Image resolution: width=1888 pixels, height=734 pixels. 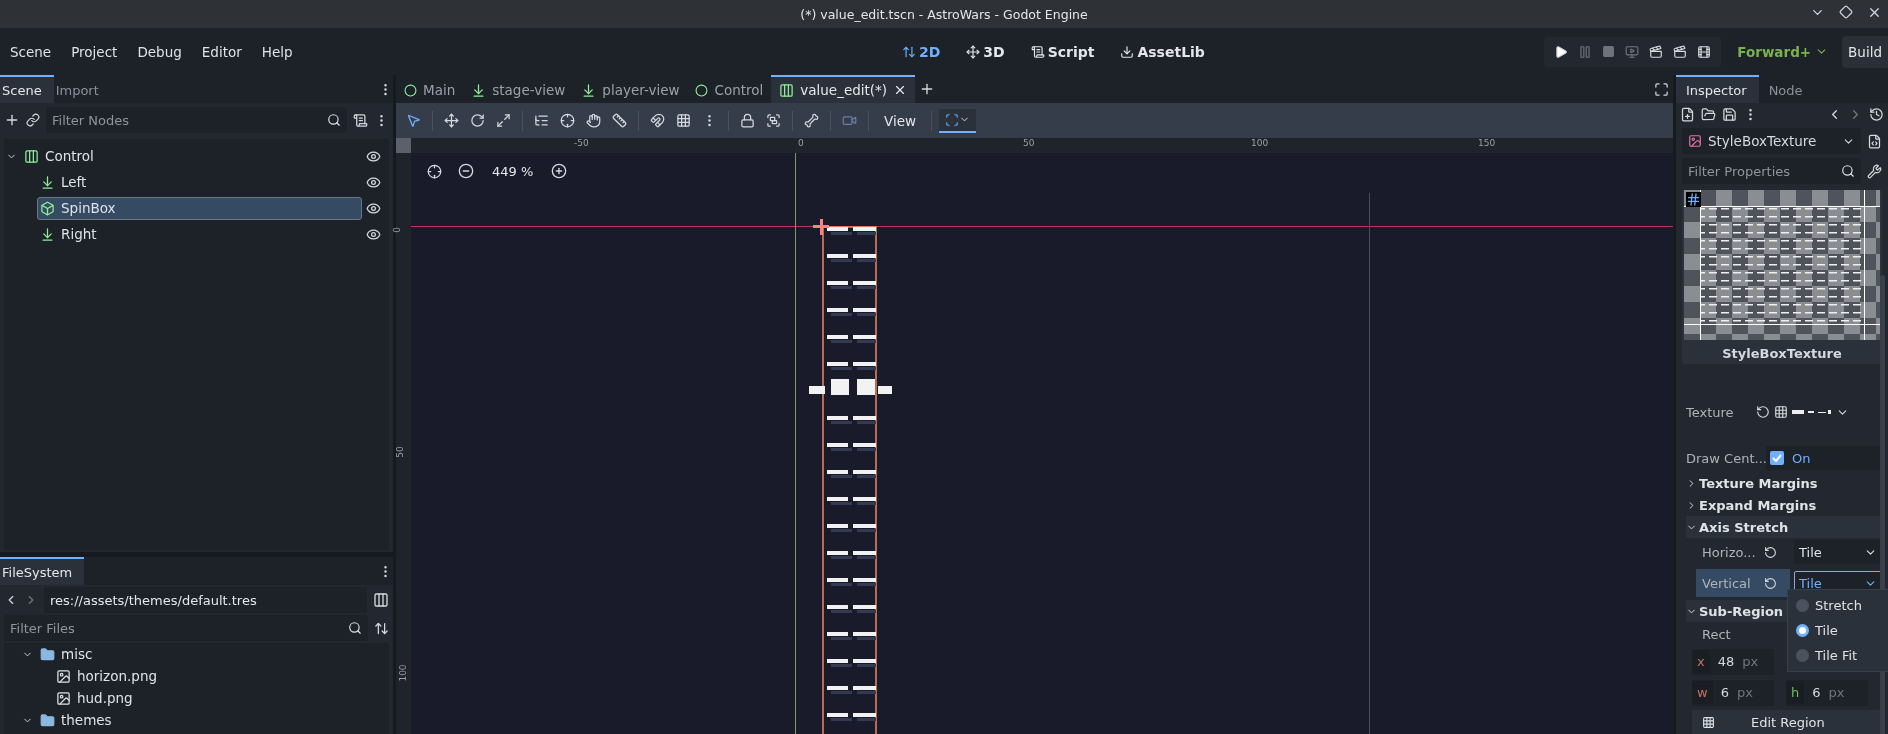 I want to click on property-label: Texture, so click(x=1710, y=412).